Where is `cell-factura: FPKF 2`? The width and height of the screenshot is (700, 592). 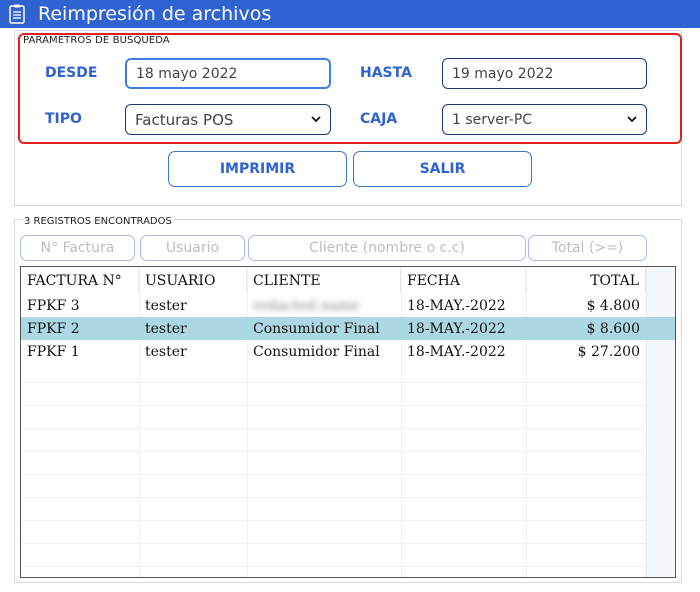
cell-factura: FPKF 2 is located at coordinates (53, 328).